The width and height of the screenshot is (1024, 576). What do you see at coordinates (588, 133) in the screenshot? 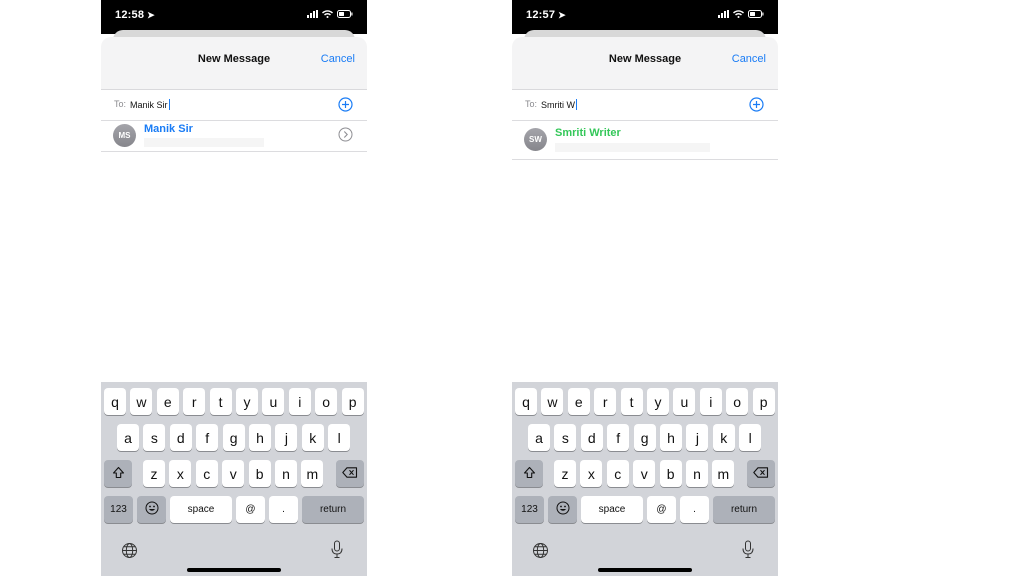
I see `contact-name: Smriti Writer` at bounding box center [588, 133].